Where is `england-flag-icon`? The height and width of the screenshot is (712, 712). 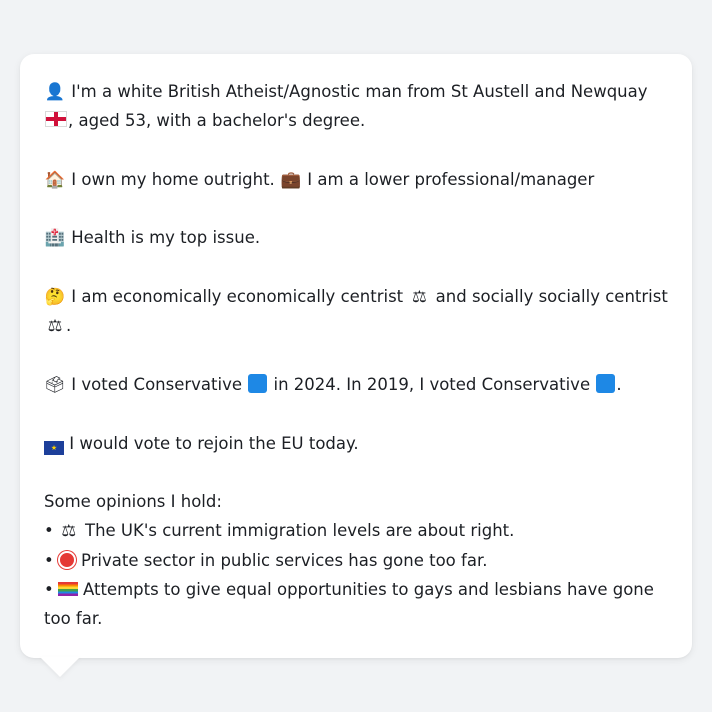
england-flag-icon is located at coordinates (56, 119).